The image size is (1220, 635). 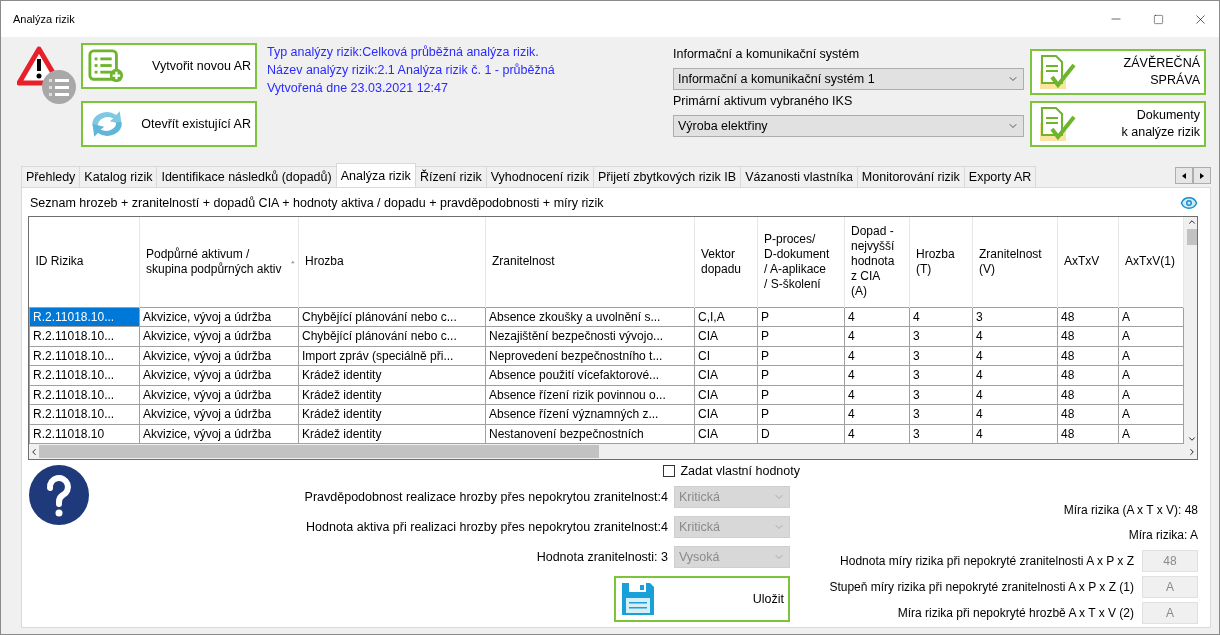 What do you see at coordinates (613, 451) in the screenshot?
I see `horizontal-scrollbar` at bounding box center [613, 451].